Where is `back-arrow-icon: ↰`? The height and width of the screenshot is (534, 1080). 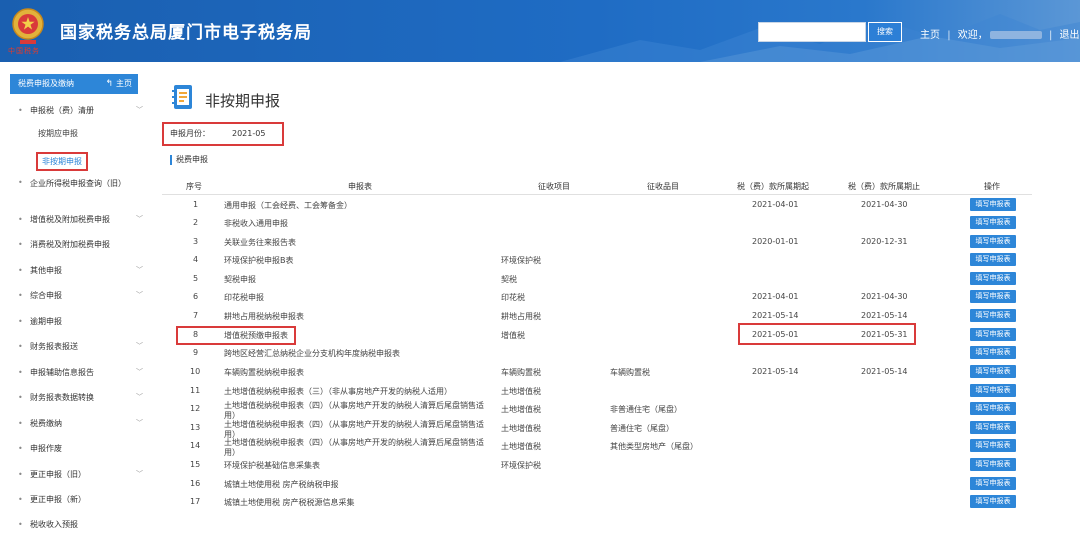 back-arrow-icon: ↰ is located at coordinates (109, 84).